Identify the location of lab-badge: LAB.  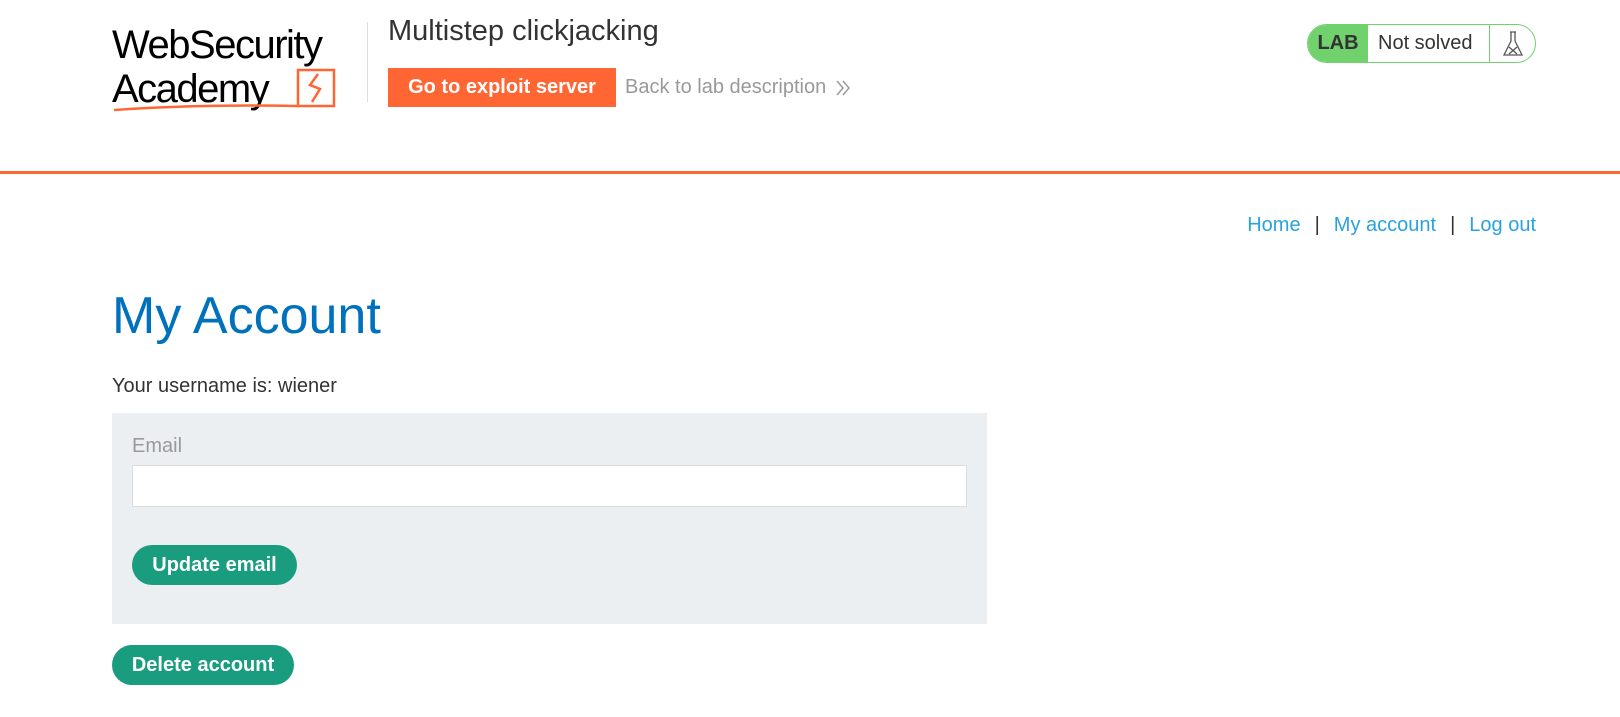
(1338, 43).